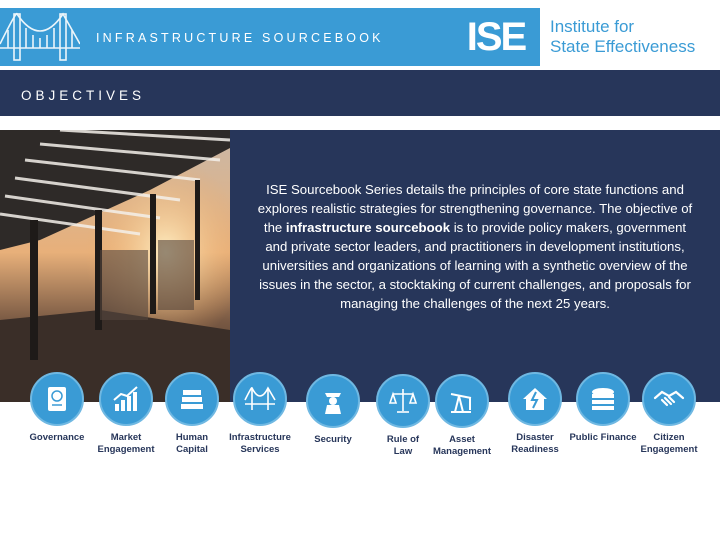 The height and width of the screenshot is (540, 720). What do you see at coordinates (603, 399) in the screenshot?
I see `public-finance-icon` at bounding box center [603, 399].